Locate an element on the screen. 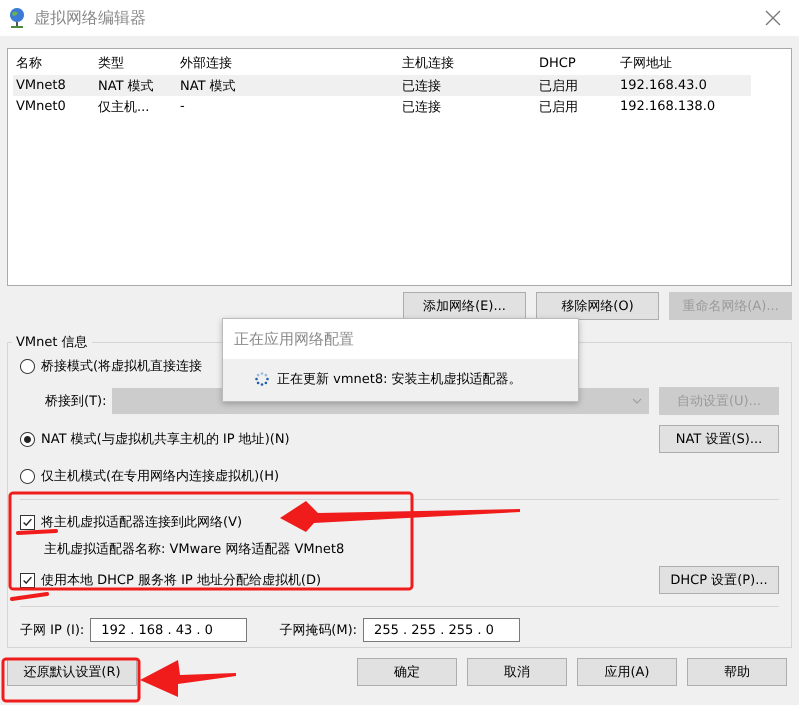 The width and height of the screenshot is (799, 705). table-cell-text: - is located at coordinates (182, 106).